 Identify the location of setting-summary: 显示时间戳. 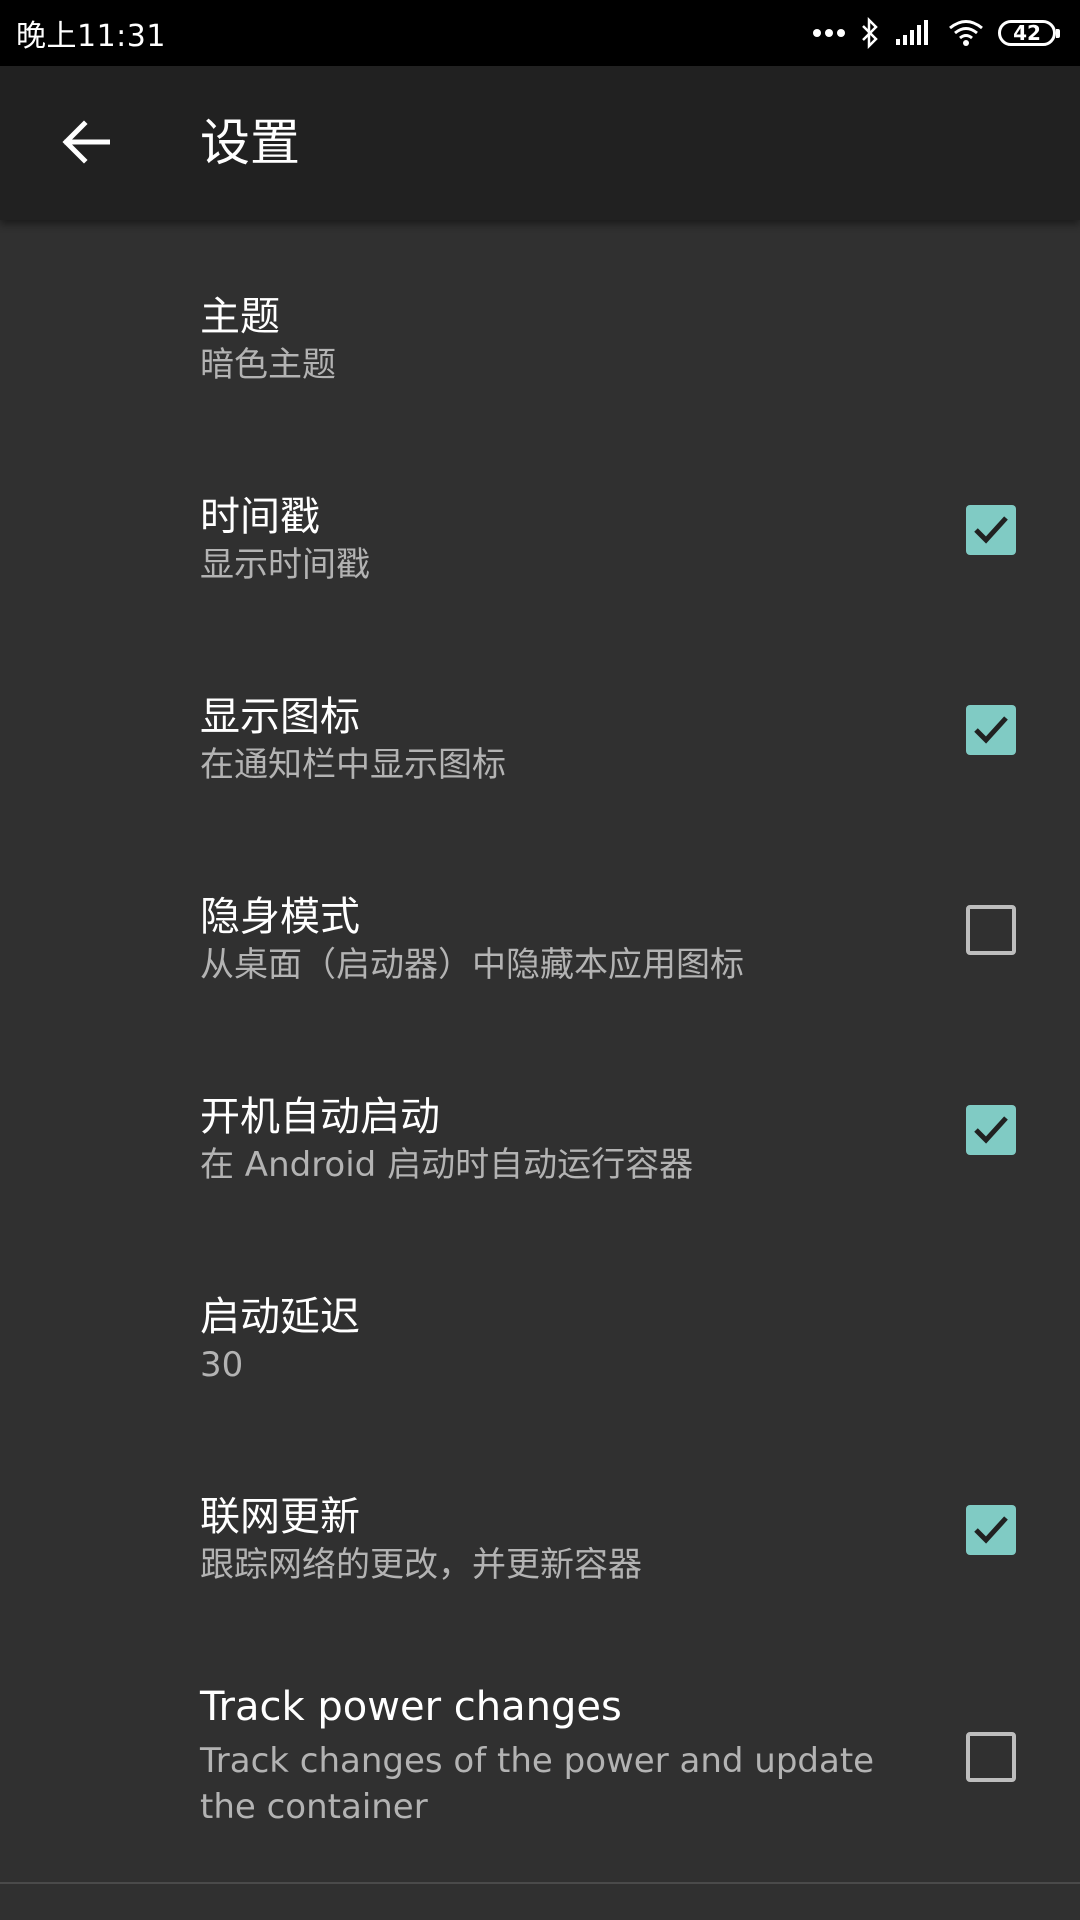
(285, 565).